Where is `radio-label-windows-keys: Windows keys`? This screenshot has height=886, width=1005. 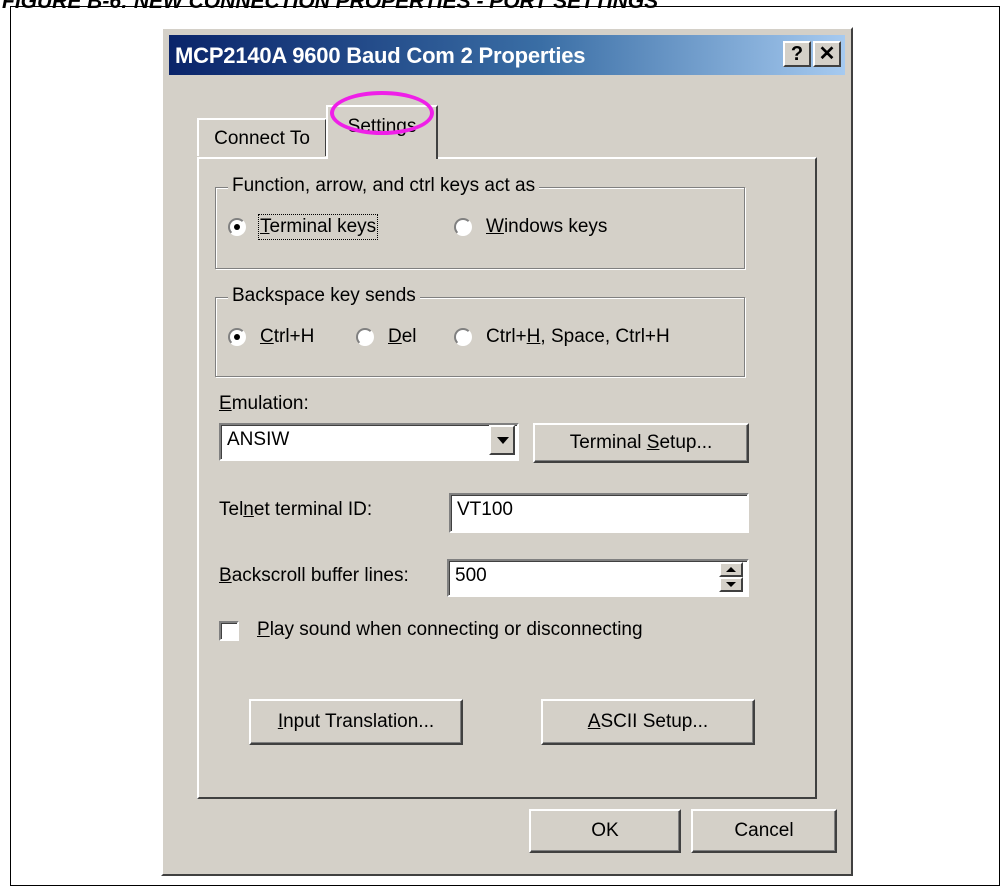
radio-label-windows-keys: Windows keys is located at coordinates (547, 226).